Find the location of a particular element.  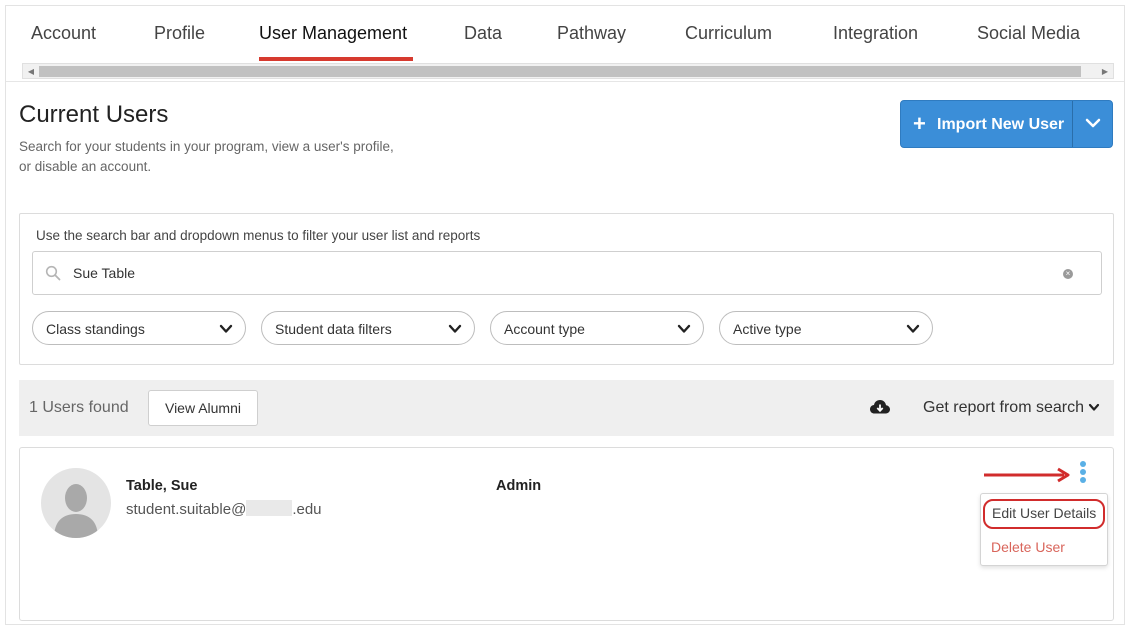

scrollbar-thumb is located at coordinates (560, 71).